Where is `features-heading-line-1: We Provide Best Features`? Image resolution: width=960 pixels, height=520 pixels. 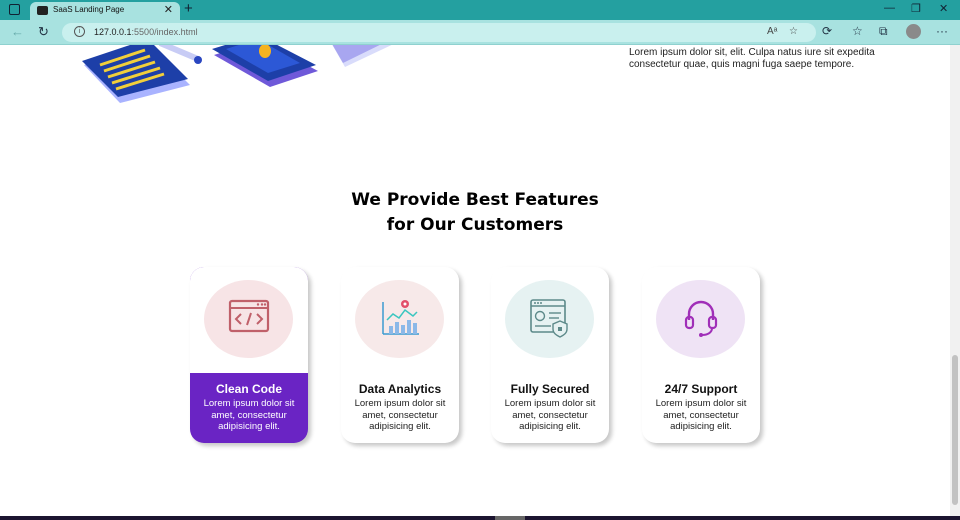
features-heading-line-1: We Provide Best Features is located at coordinates (475, 200).